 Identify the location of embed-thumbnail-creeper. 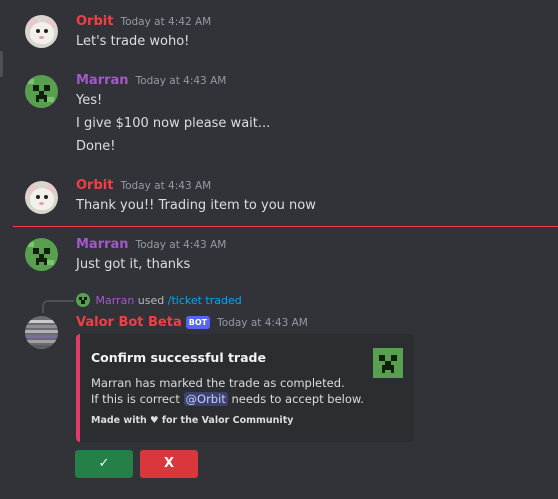
(388, 363).